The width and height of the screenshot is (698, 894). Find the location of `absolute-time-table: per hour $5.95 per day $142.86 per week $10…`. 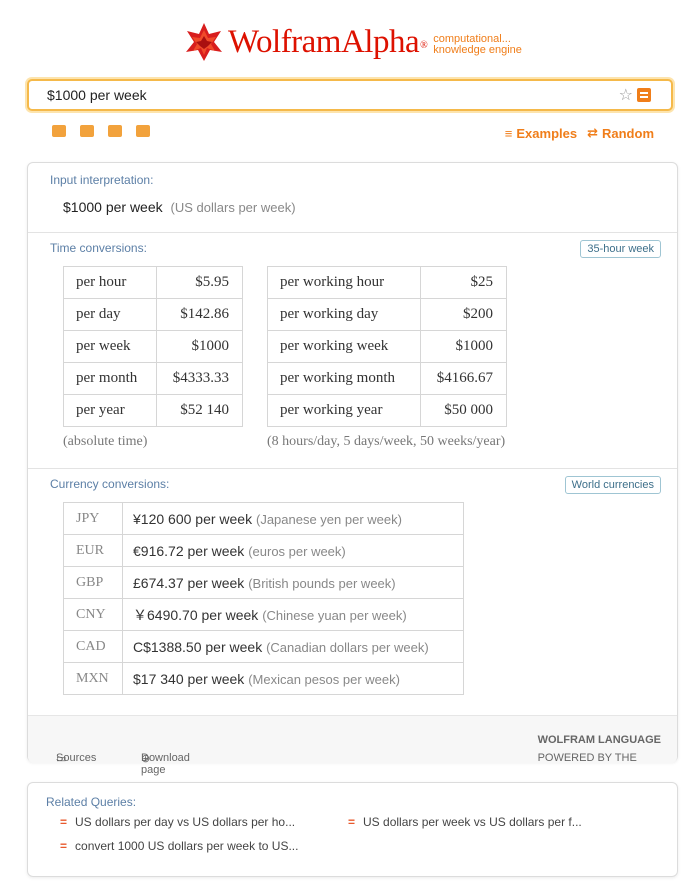

absolute-time-table: per hour $5.95 per day $142.86 per week $10… is located at coordinates (153, 346).